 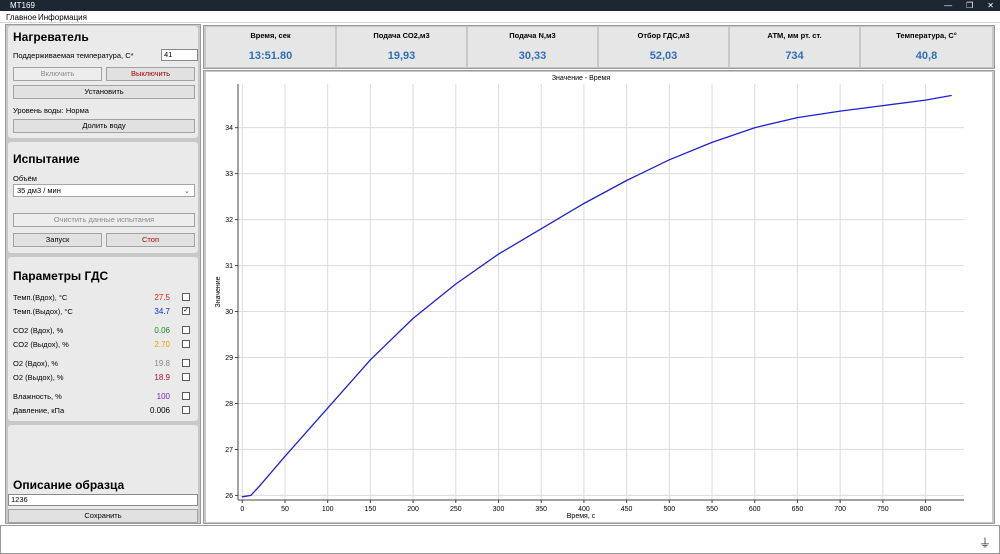 I want to click on heater-temp-input: 41, so click(x=179, y=55).